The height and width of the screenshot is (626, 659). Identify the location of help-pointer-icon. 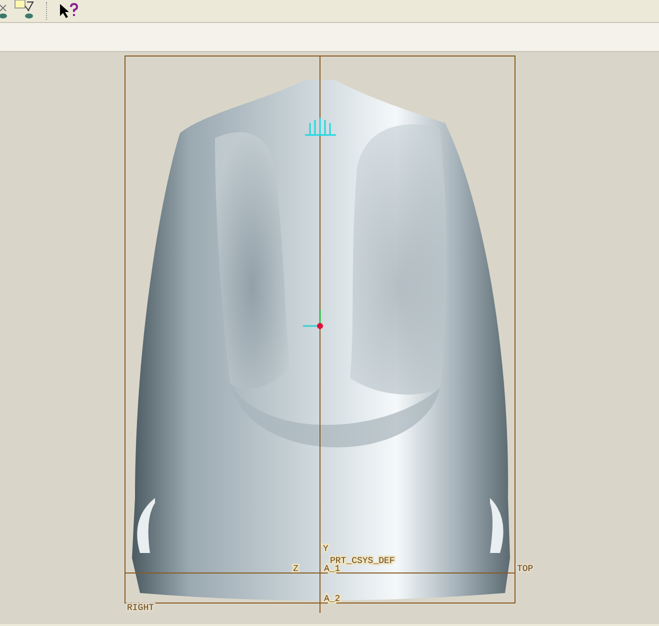
(69, 11).